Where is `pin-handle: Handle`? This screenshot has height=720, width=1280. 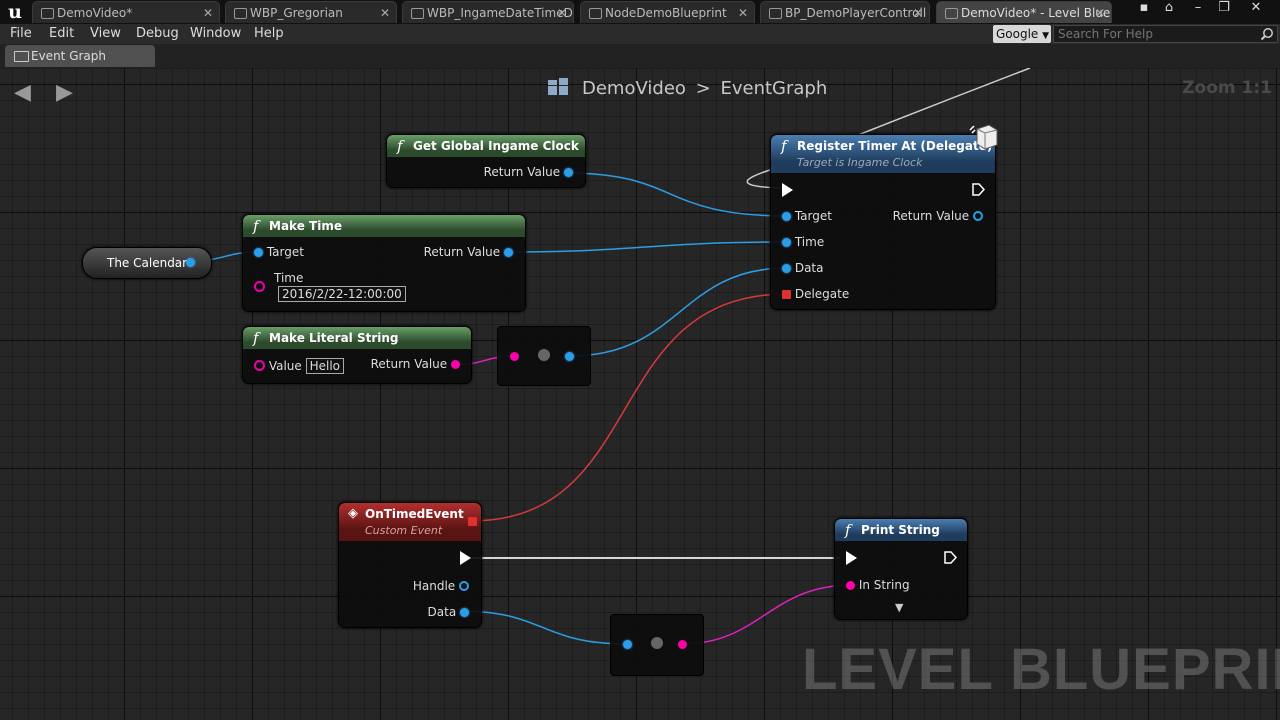 pin-handle: Handle is located at coordinates (441, 586).